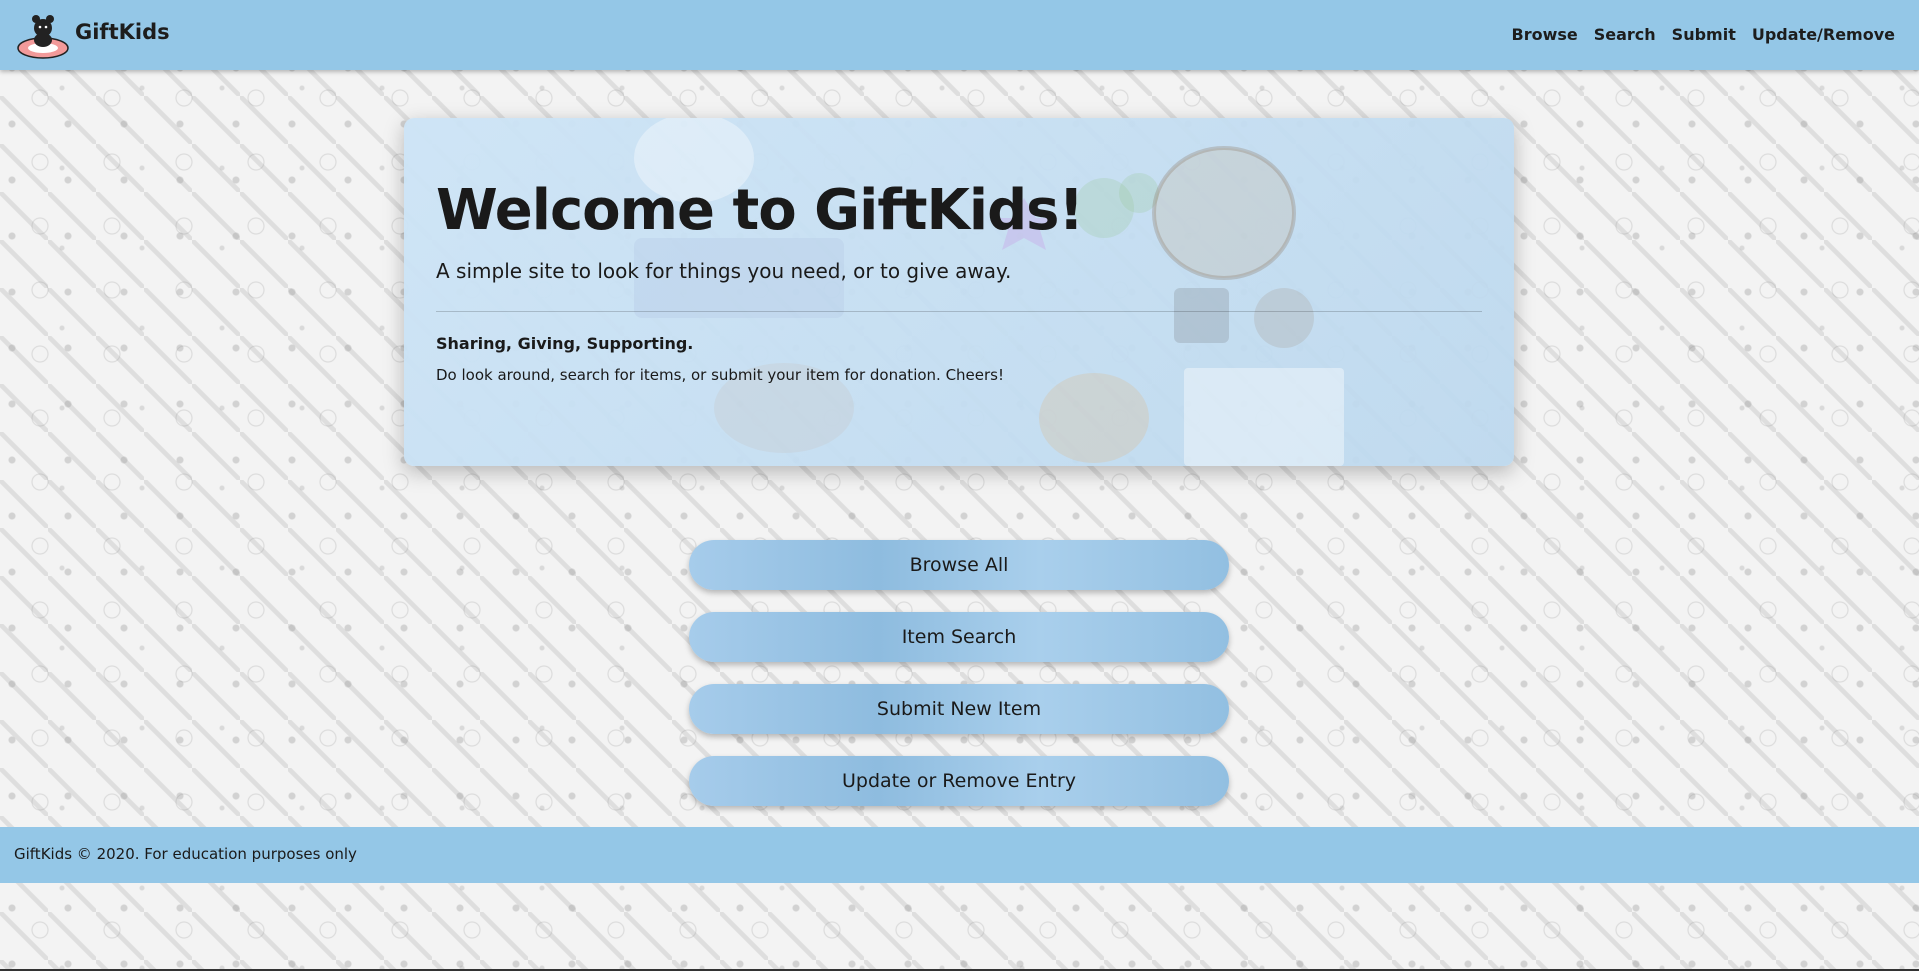  What do you see at coordinates (959, 311) in the screenshot?
I see `hero-divider` at bounding box center [959, 311].